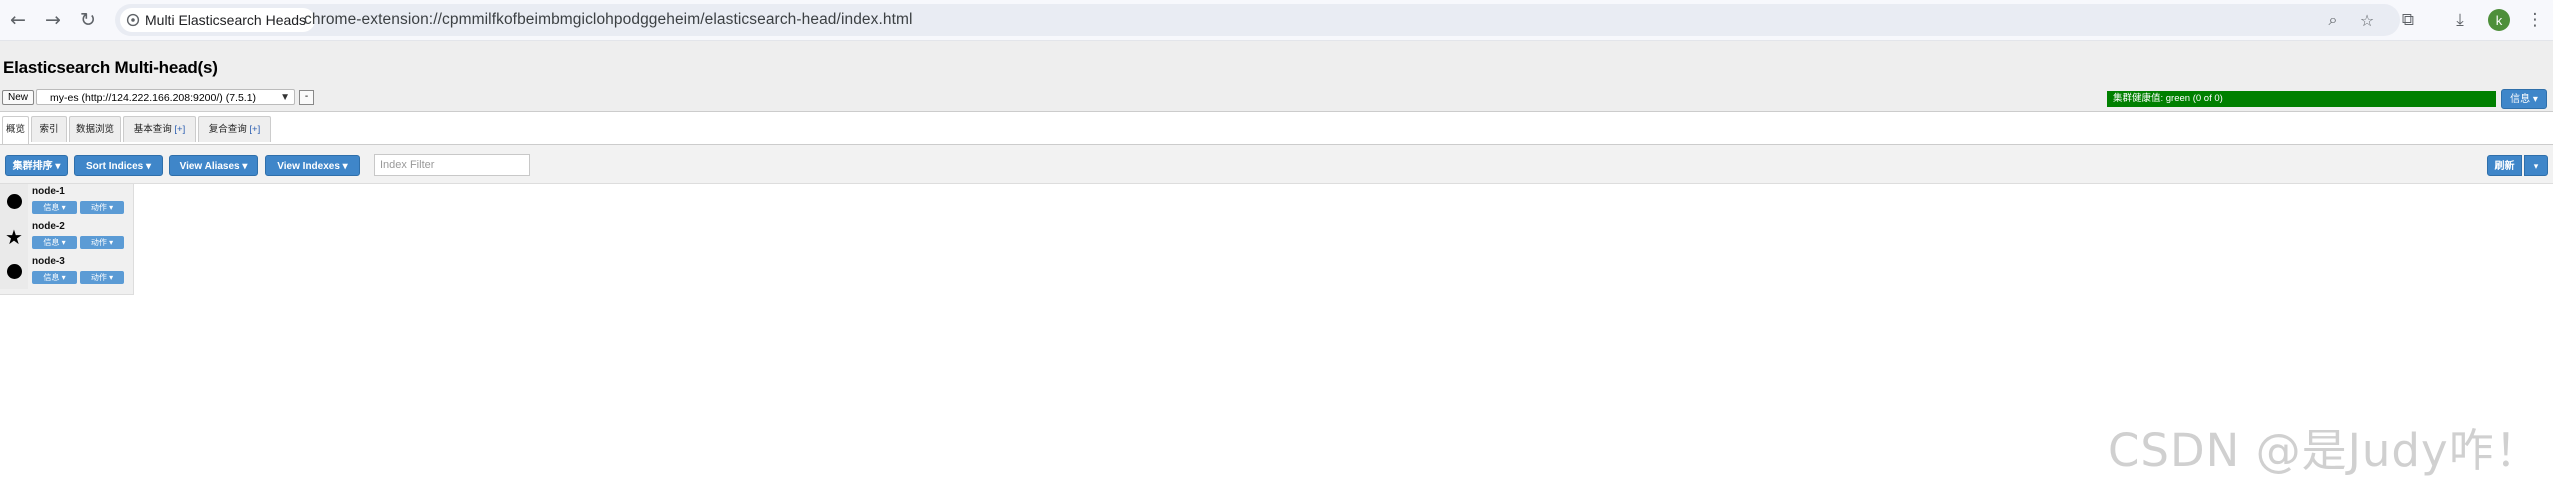 This screenshot has height=487, width=2553. Describe the element at coordinates (48, 261) in the screenshot. I see `node-name: node-3` at that location.